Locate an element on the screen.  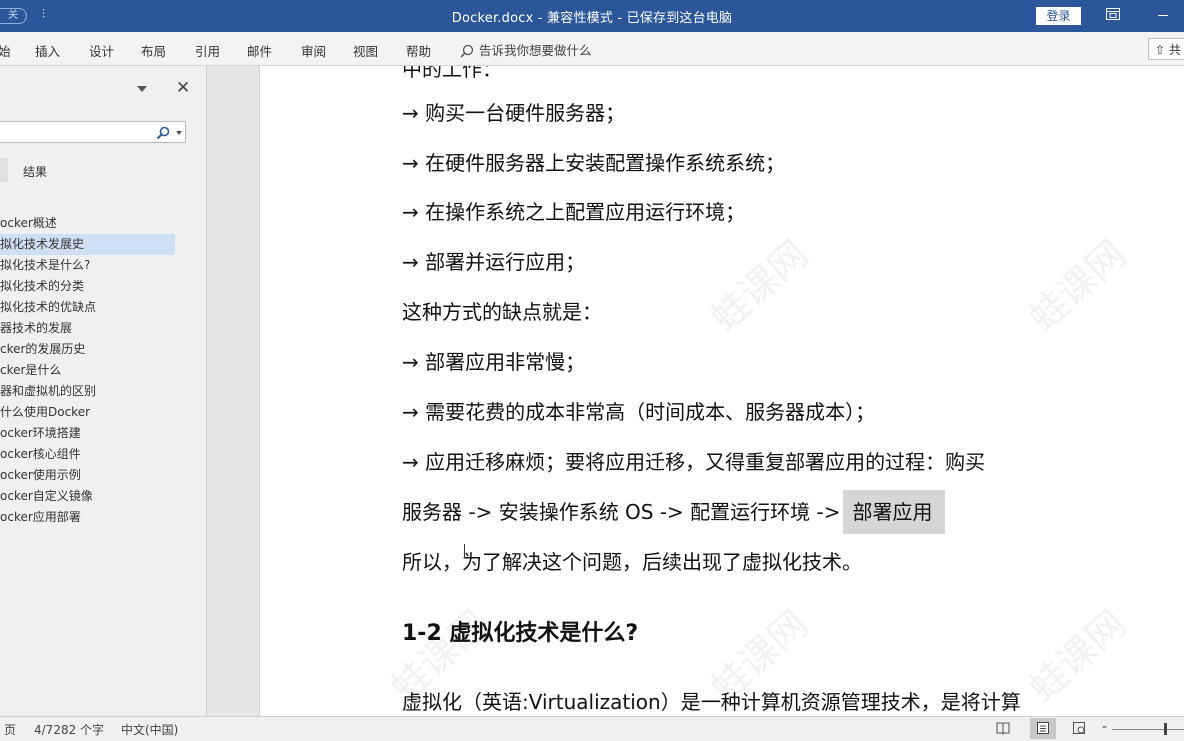
word-count: 4/7282 个字 is located at coordinates (69, 729).